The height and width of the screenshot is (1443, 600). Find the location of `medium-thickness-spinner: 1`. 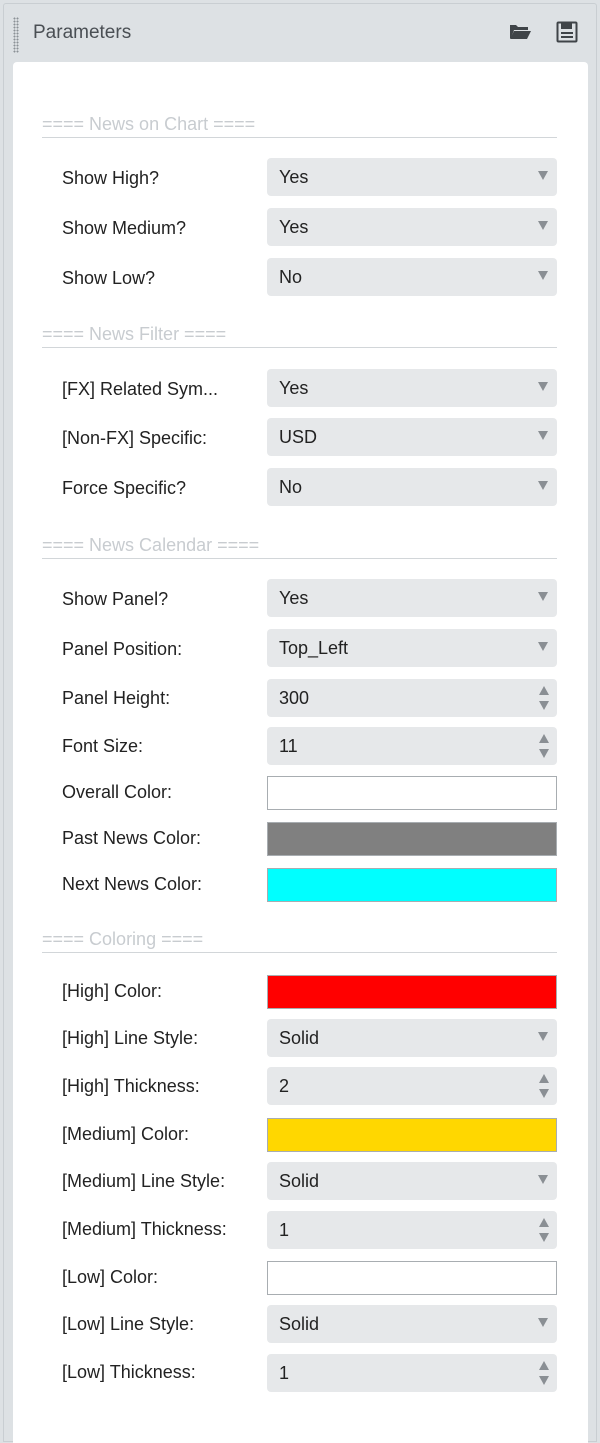

medium-thickness-spinner: 1 is located at coordinates (412, 1230).